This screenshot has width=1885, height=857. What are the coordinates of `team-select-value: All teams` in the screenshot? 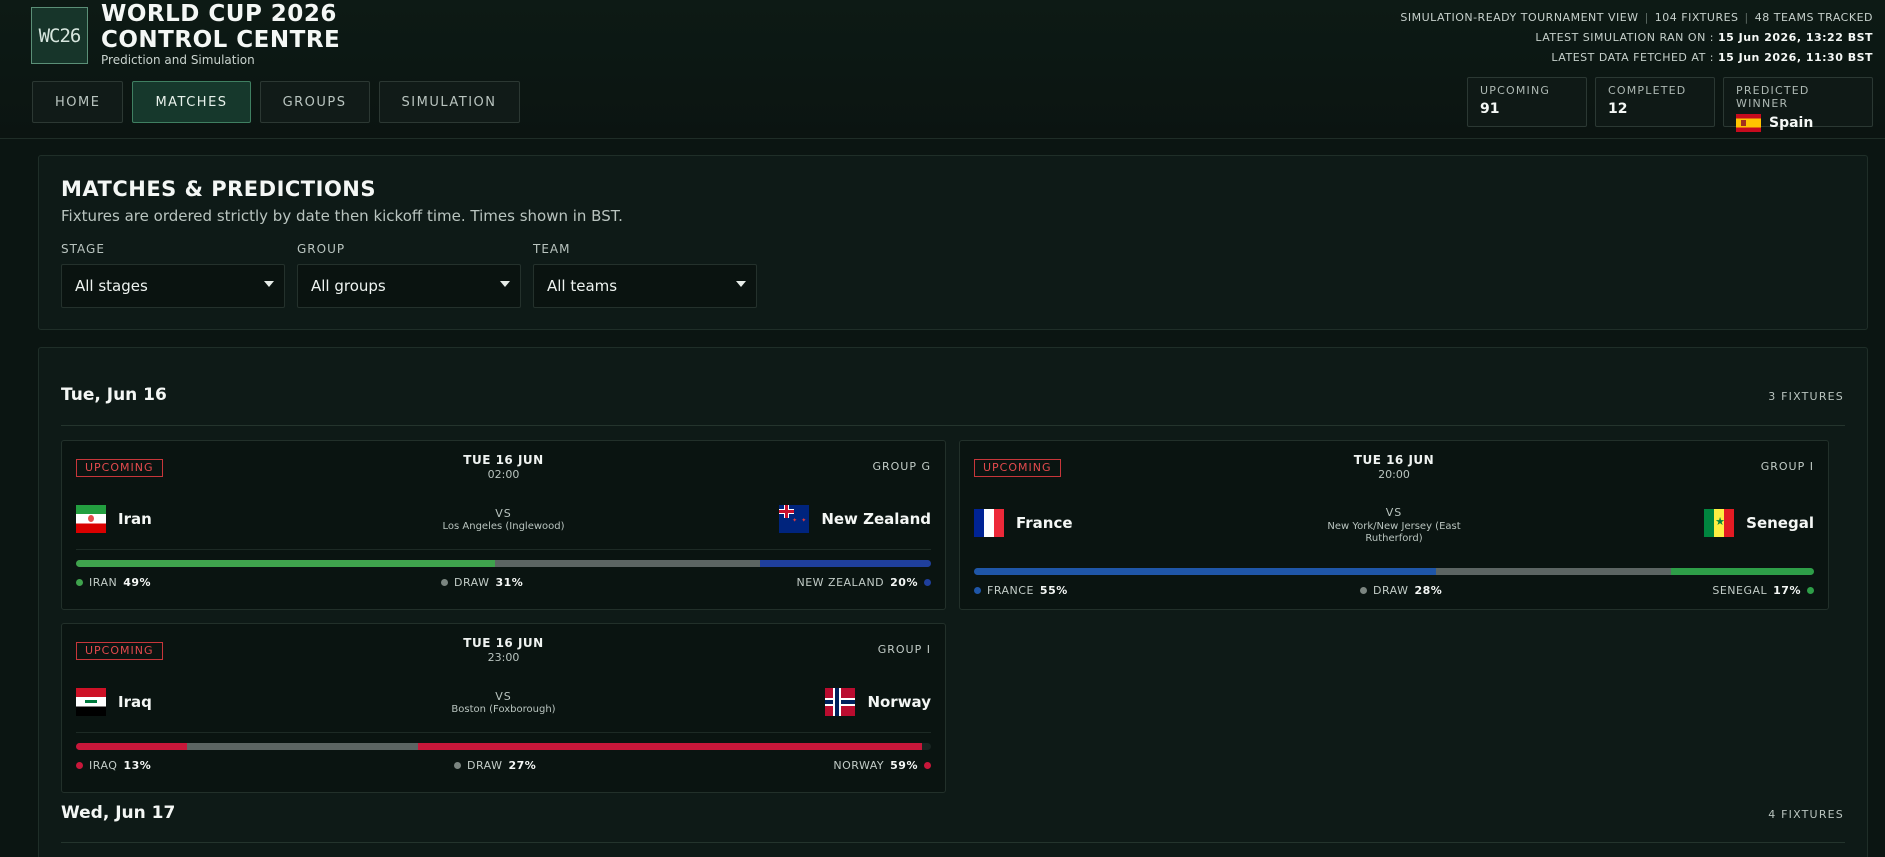 It's located at (582, 286).